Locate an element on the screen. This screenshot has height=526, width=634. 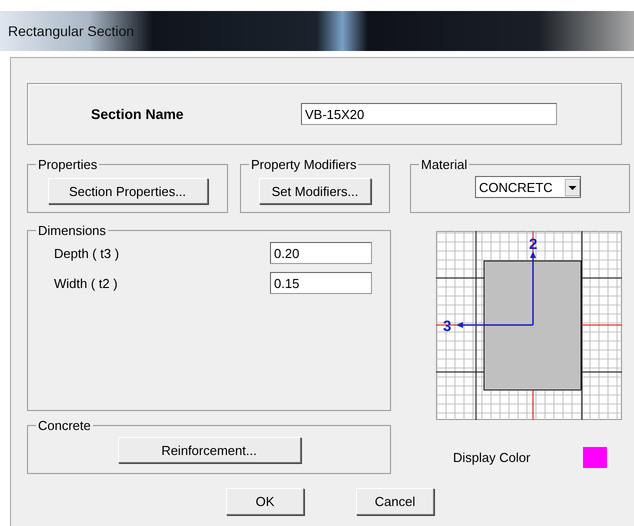
dimension-field: 0.20 is located at coordinates (321, 253).